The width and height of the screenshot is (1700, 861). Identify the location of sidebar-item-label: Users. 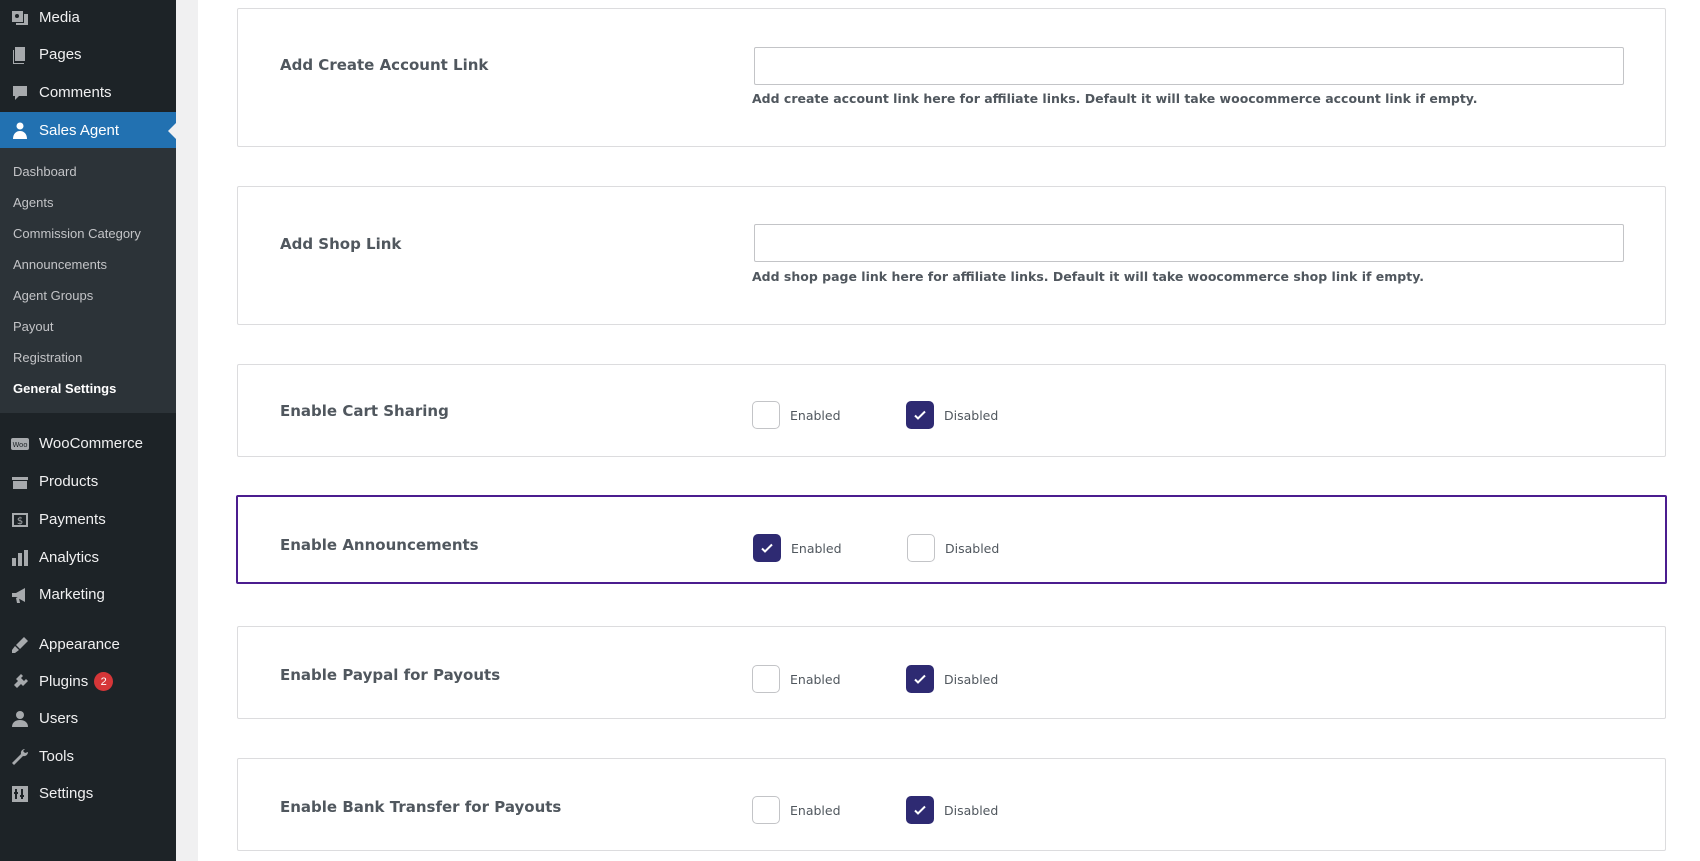
(59, 718).